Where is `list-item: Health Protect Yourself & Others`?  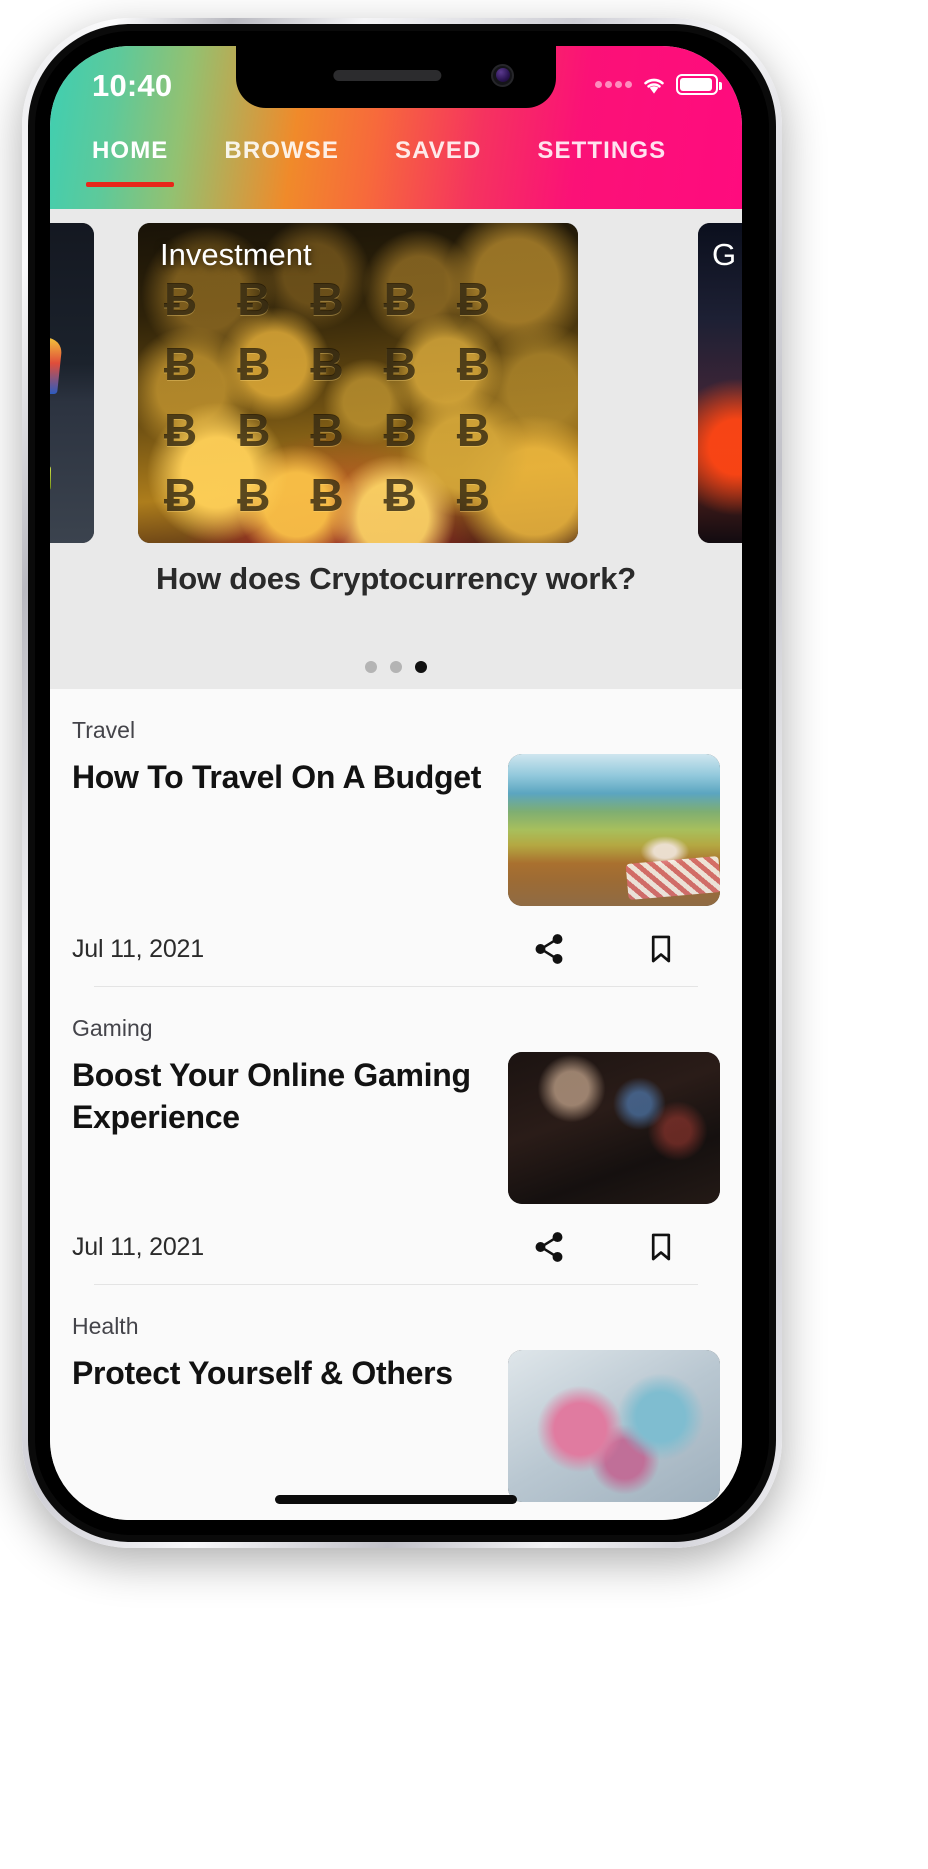
list-item: Health Protect Yourself & Others is located at coordinates (396, 1393).